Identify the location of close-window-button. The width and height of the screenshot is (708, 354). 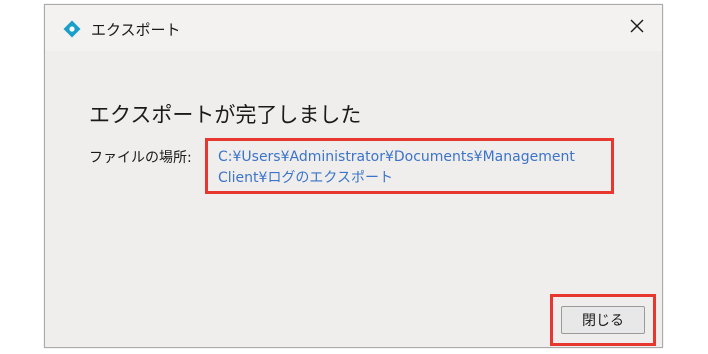
(637, 28).